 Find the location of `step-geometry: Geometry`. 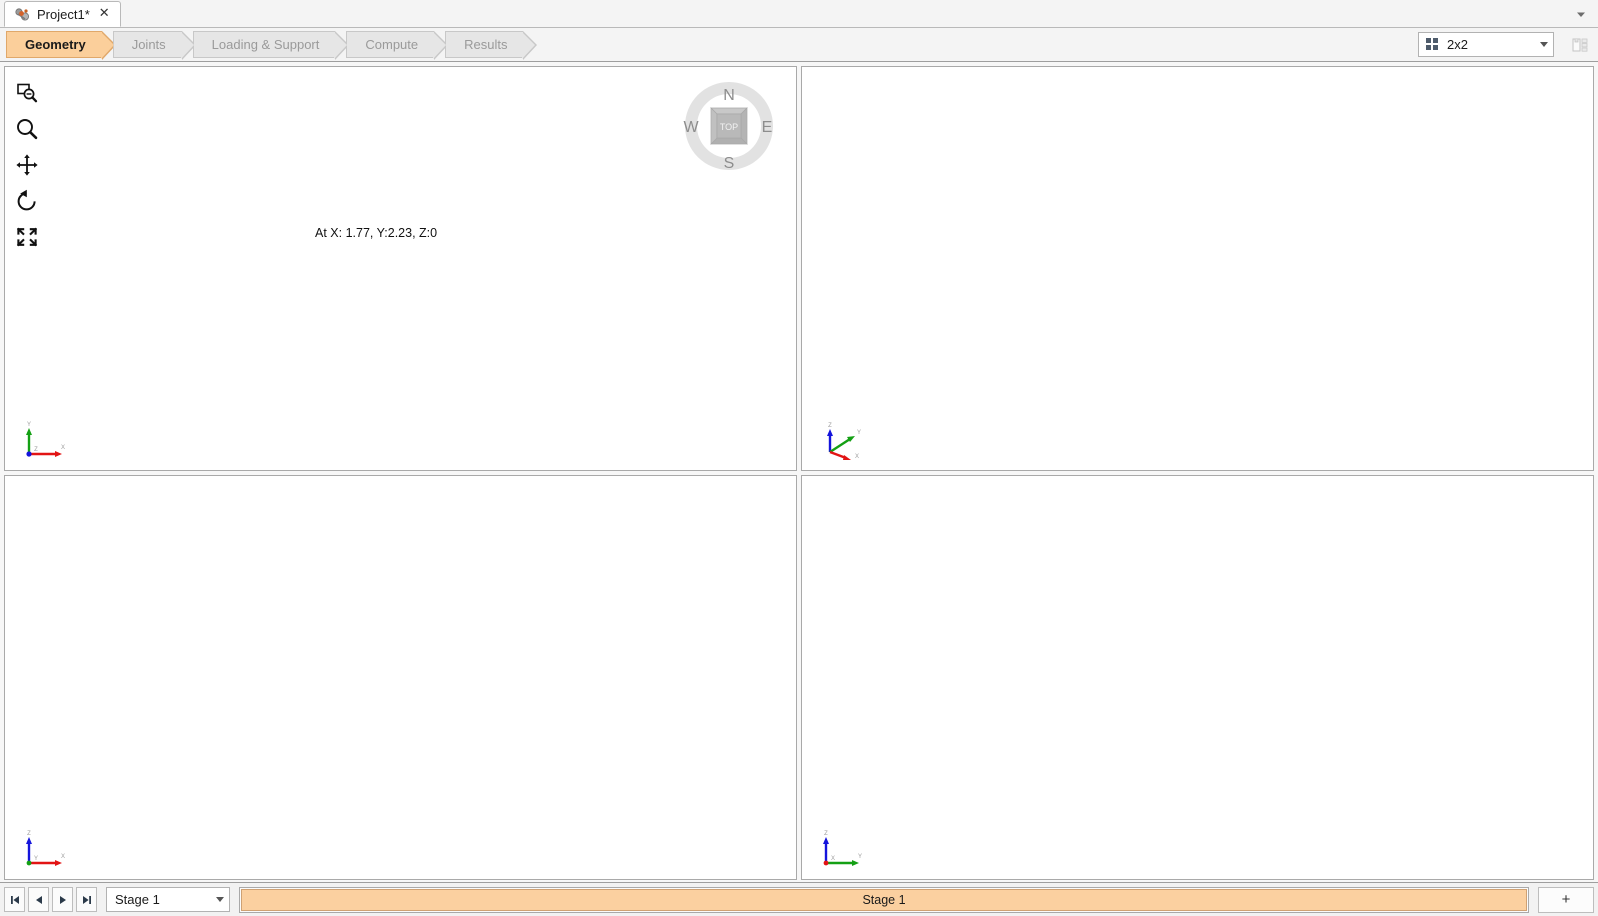

step-geometry: Geometry is located at coordinates (61, 45).